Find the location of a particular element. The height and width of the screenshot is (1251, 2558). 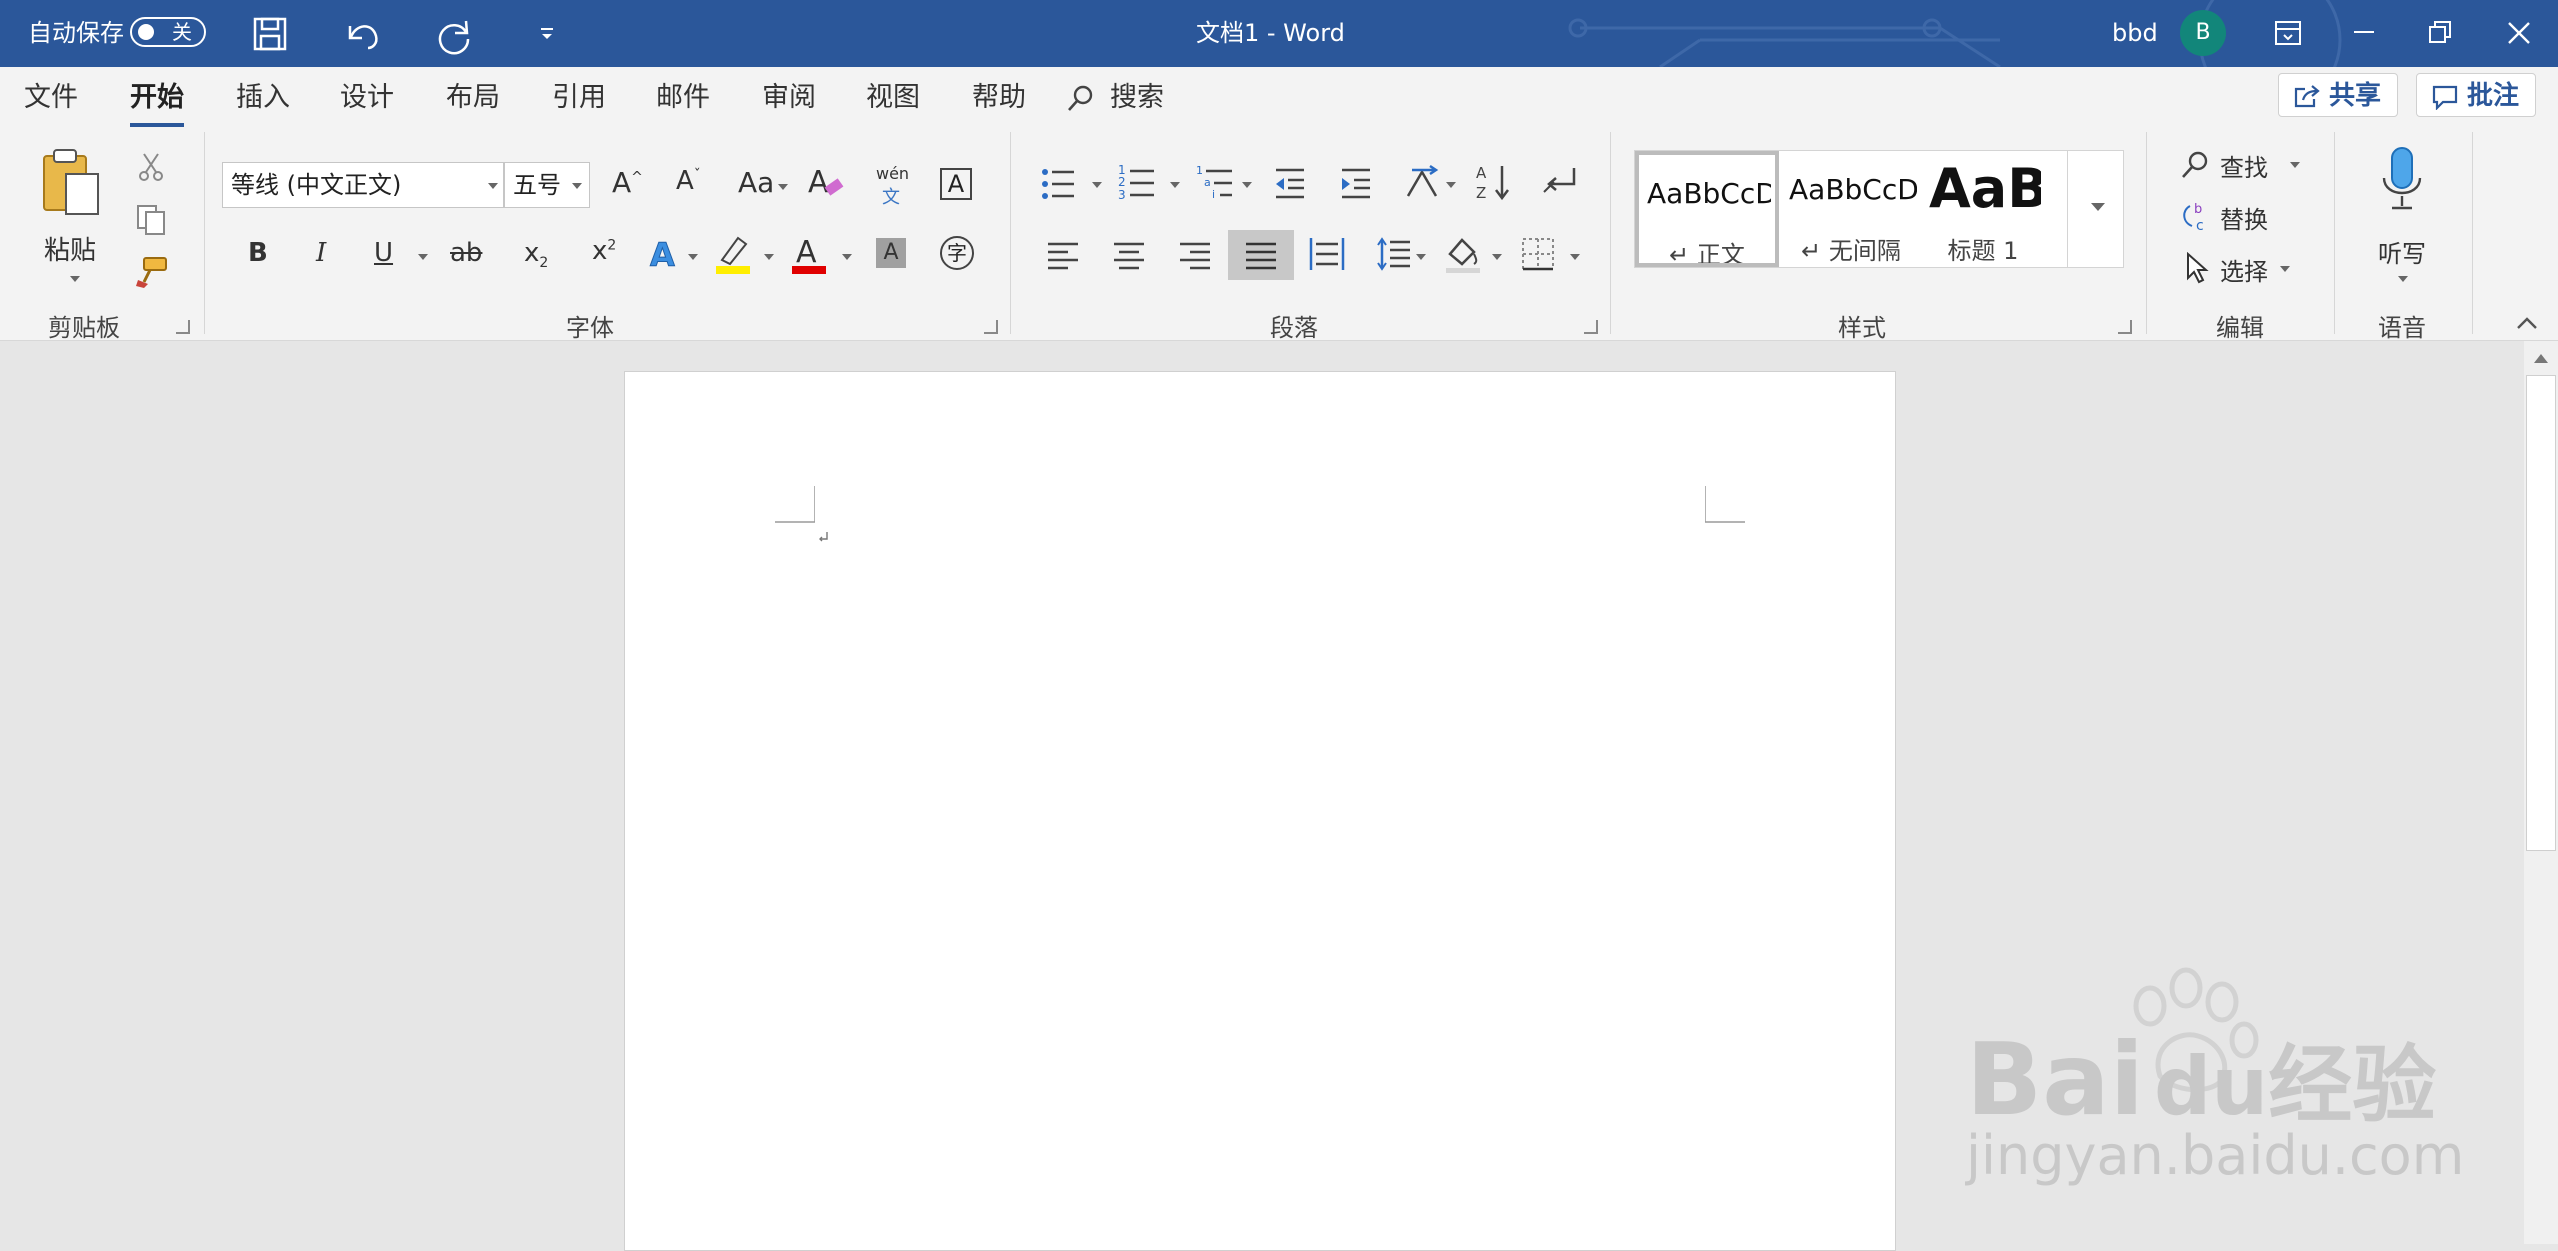

font-name-dropdown-arrow is located at coordinates (493, 186).